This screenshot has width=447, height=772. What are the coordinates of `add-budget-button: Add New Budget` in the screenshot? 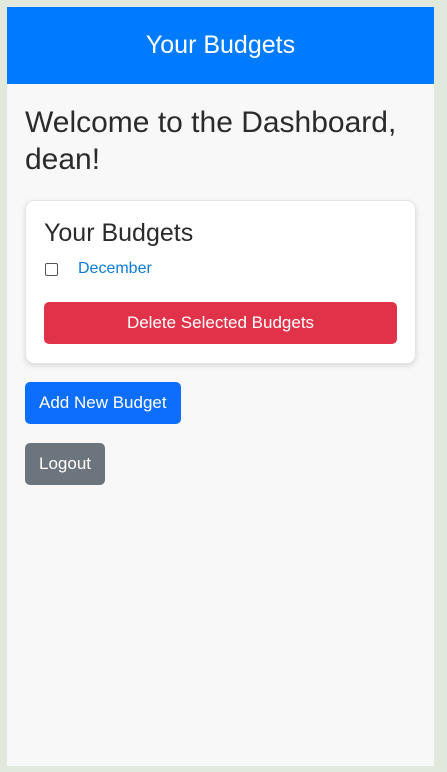 It's located at (103, 403).